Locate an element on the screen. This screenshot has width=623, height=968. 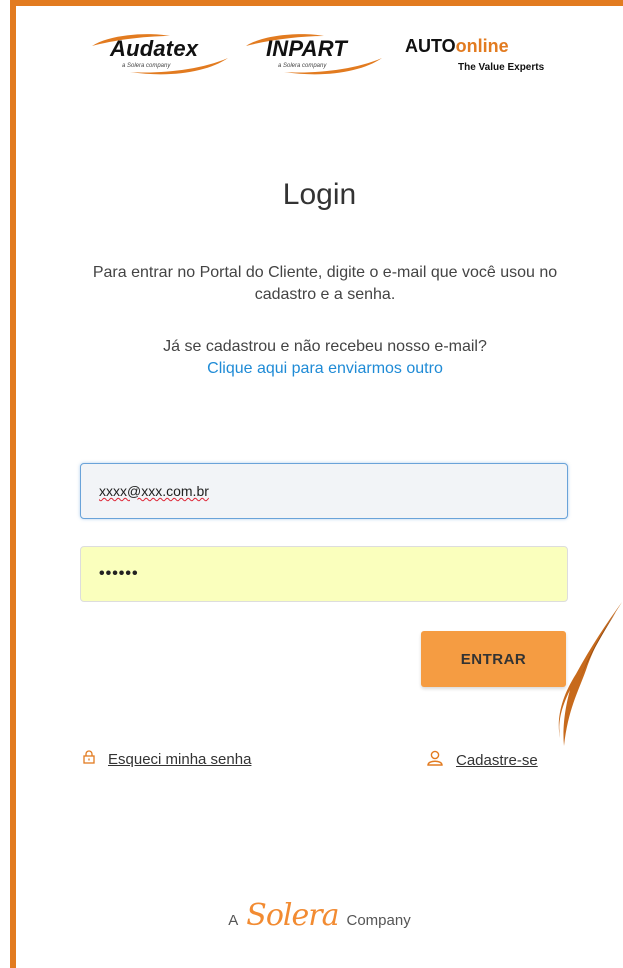
footer-brand: A Solera Company is located at coordinates (319, 915).